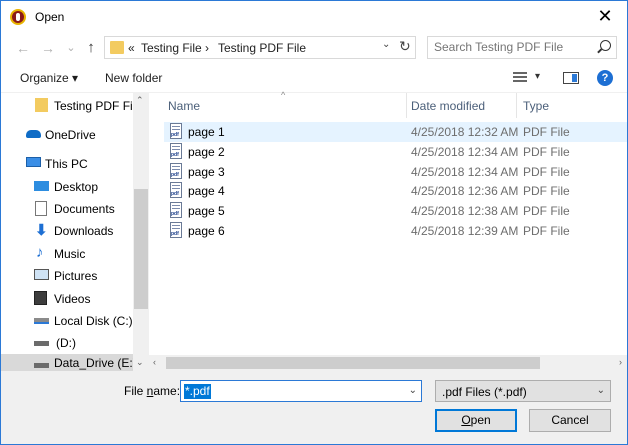 This screenshot has height=445, width=628. What do you see at coordinates (50, 17) in the screenshot?
I see `window-title: Open` at bounding box center [50, 17].